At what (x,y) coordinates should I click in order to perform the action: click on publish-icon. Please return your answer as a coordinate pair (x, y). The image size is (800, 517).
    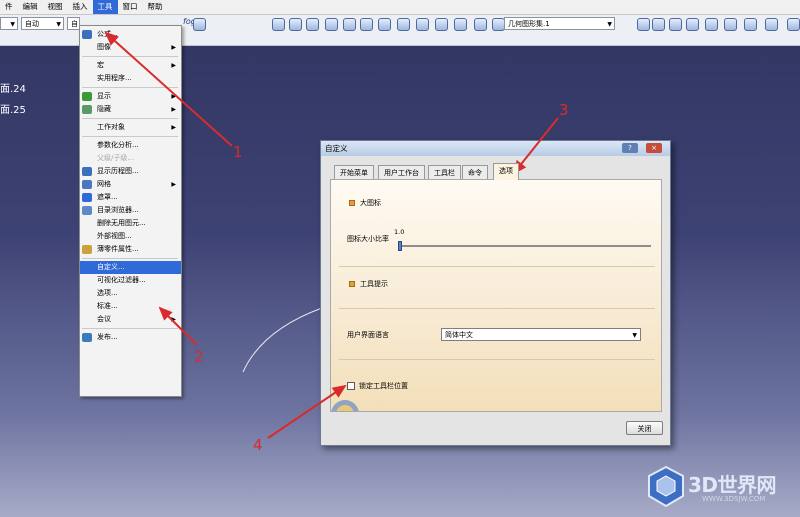
    Looking at the image, I should click on (87, 337).